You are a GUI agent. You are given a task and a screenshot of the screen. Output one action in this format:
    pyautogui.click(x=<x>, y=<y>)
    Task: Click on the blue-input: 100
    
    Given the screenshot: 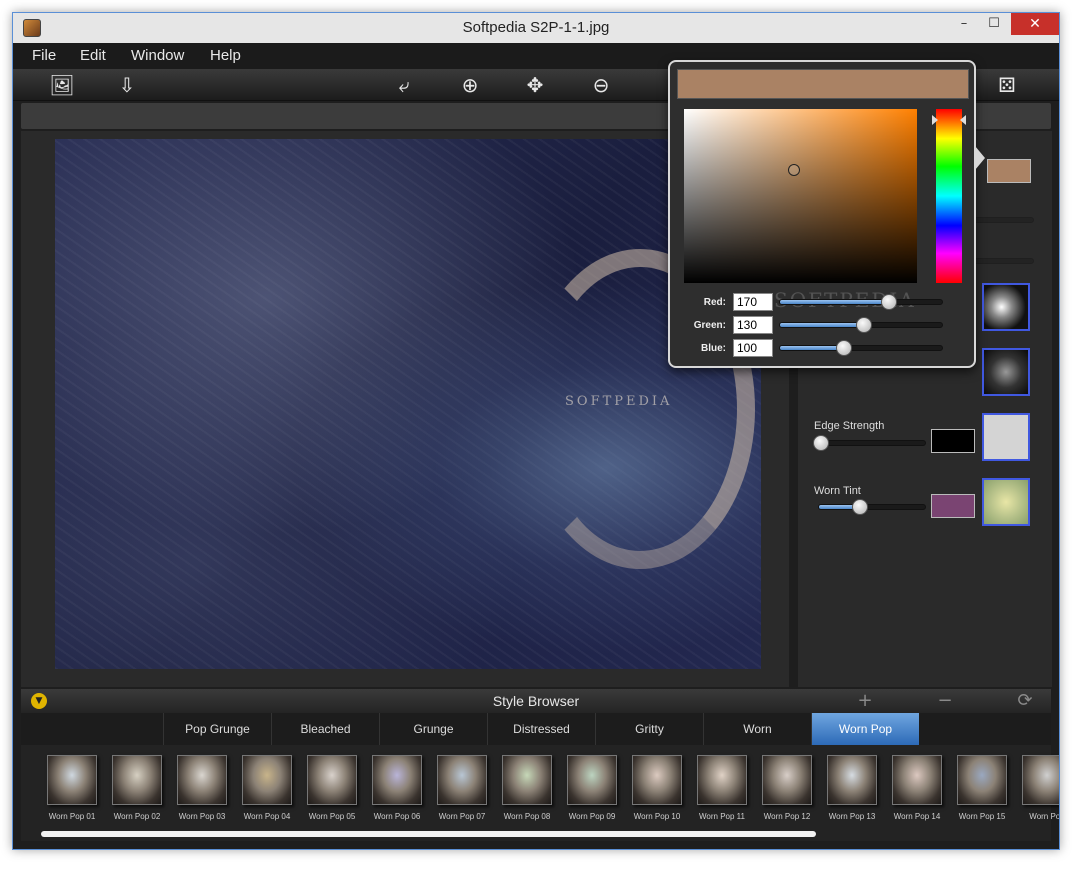 What is the action you would take?
    pyautogui.click(x=753, y=348)
    